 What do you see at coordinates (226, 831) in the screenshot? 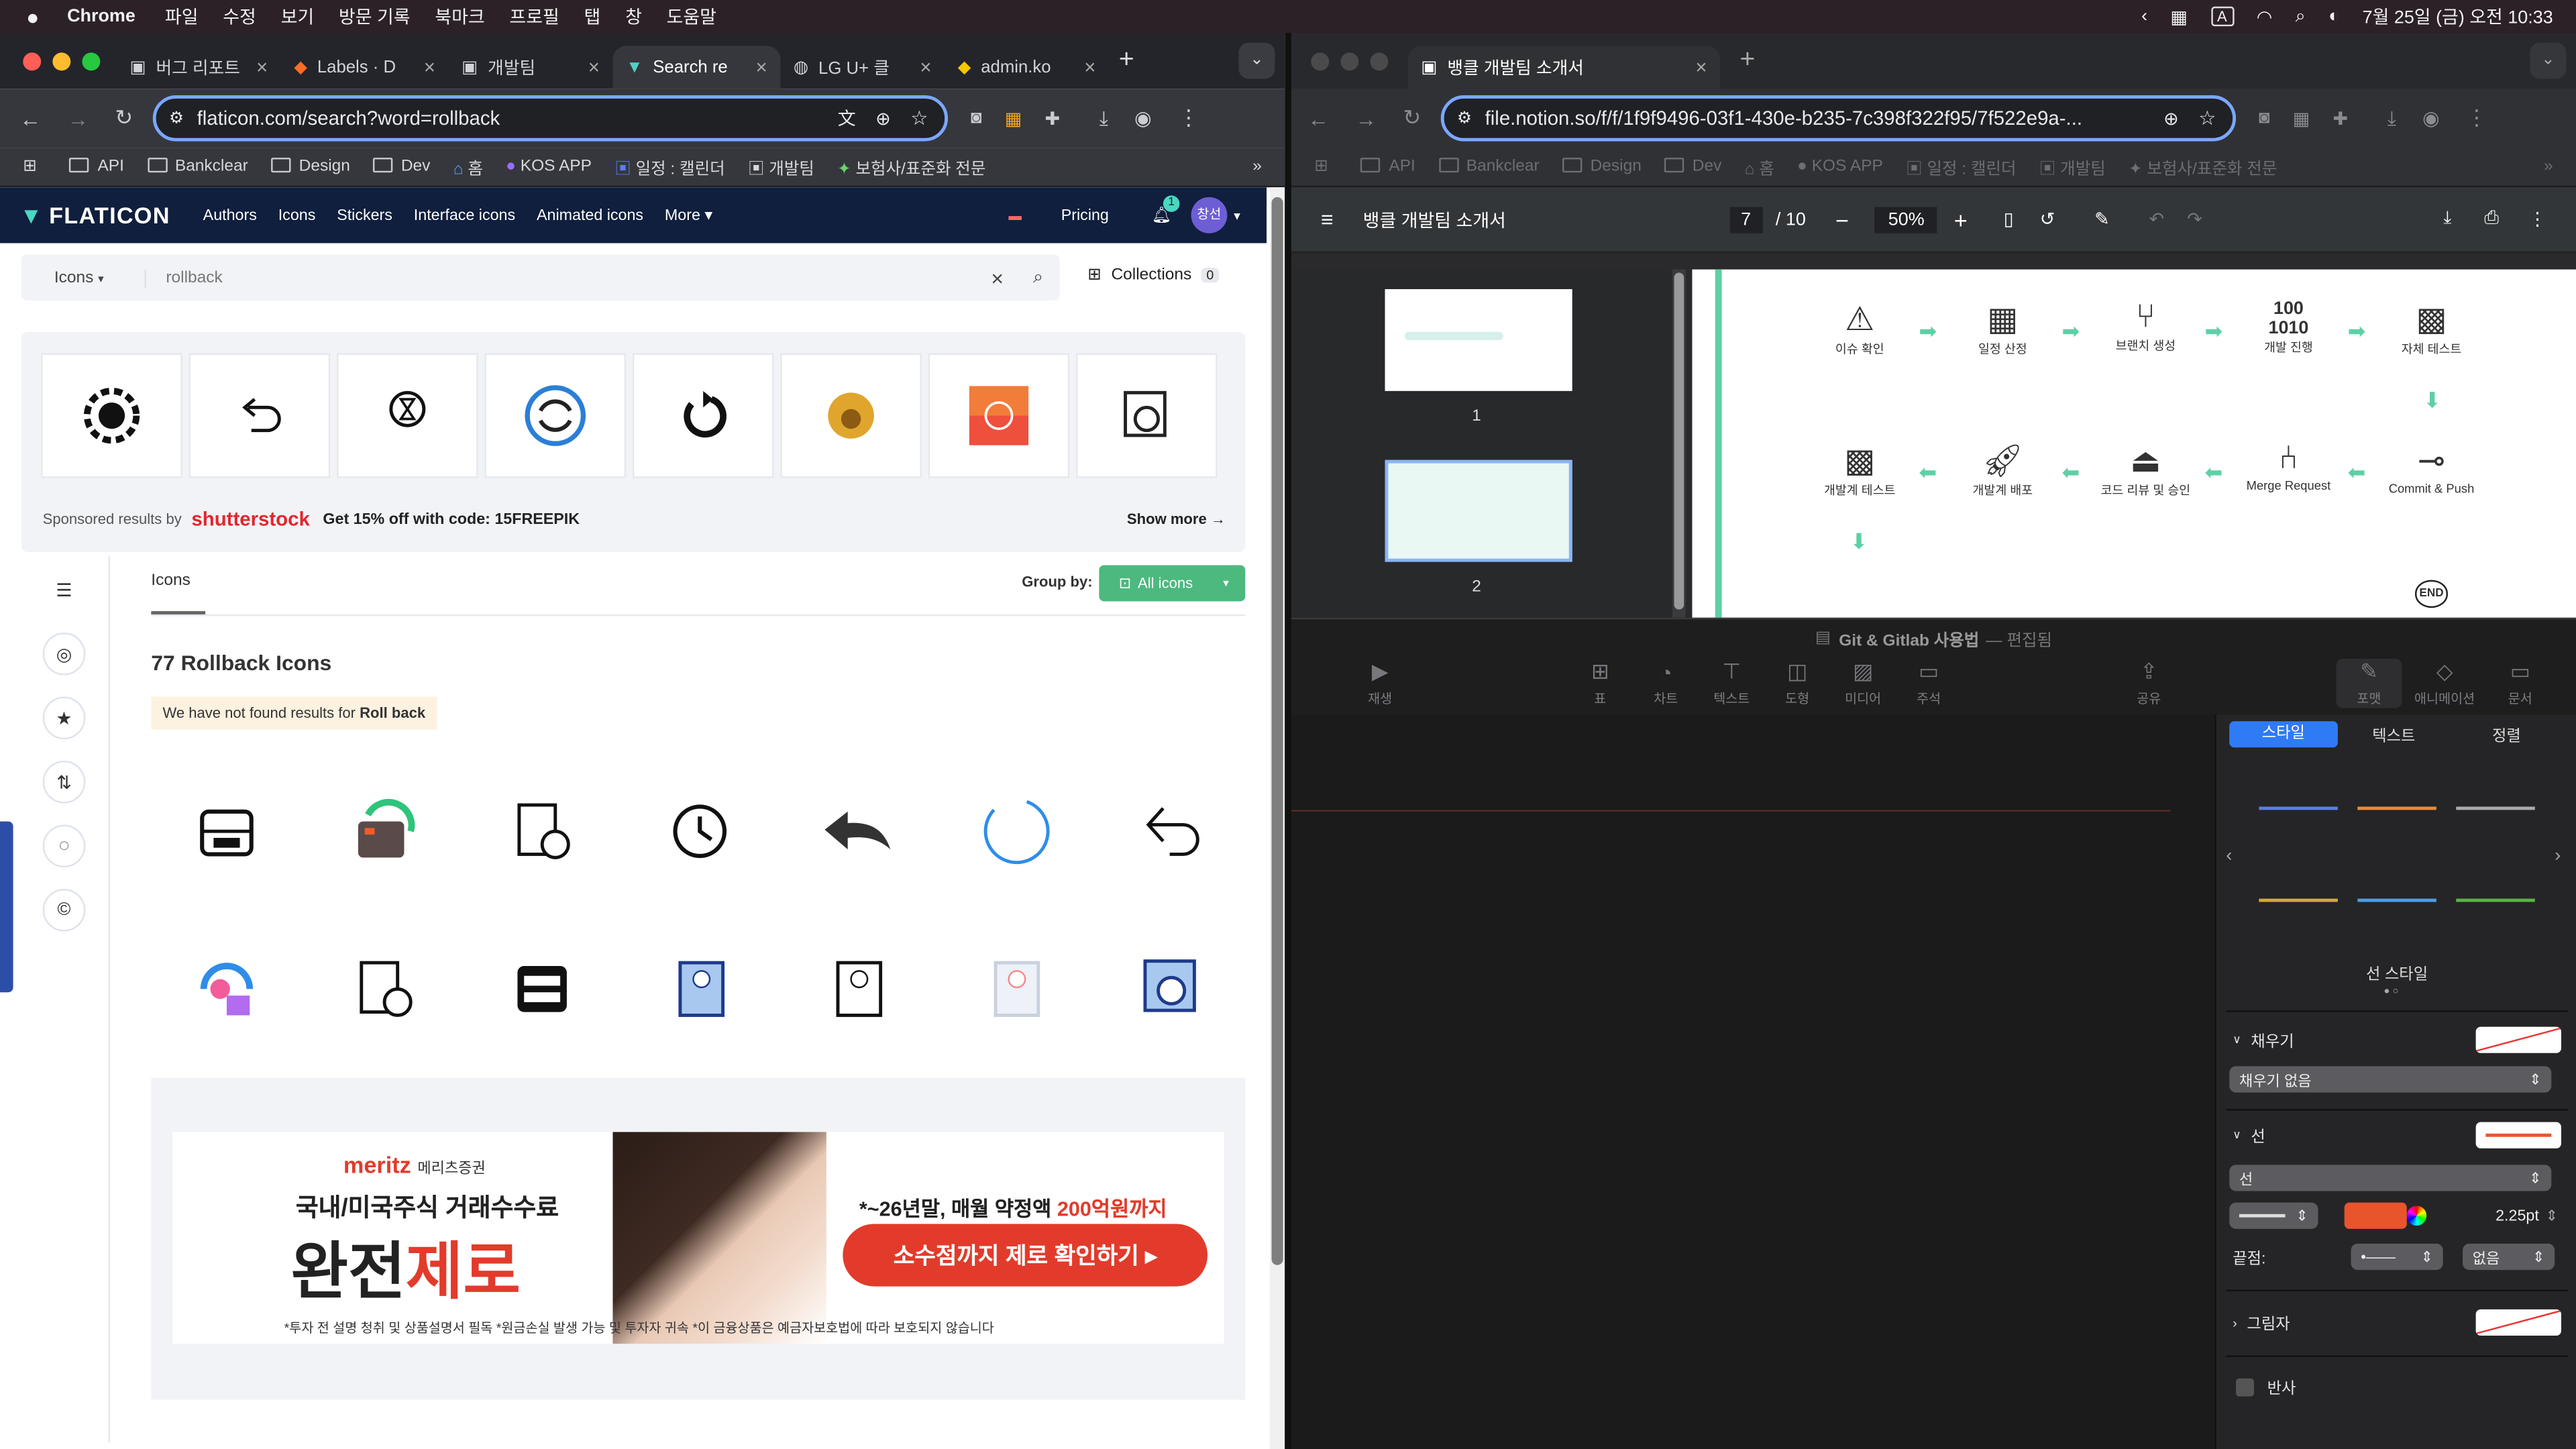
I see `result-icon-server-rollback` at bounding box center [226, 831].